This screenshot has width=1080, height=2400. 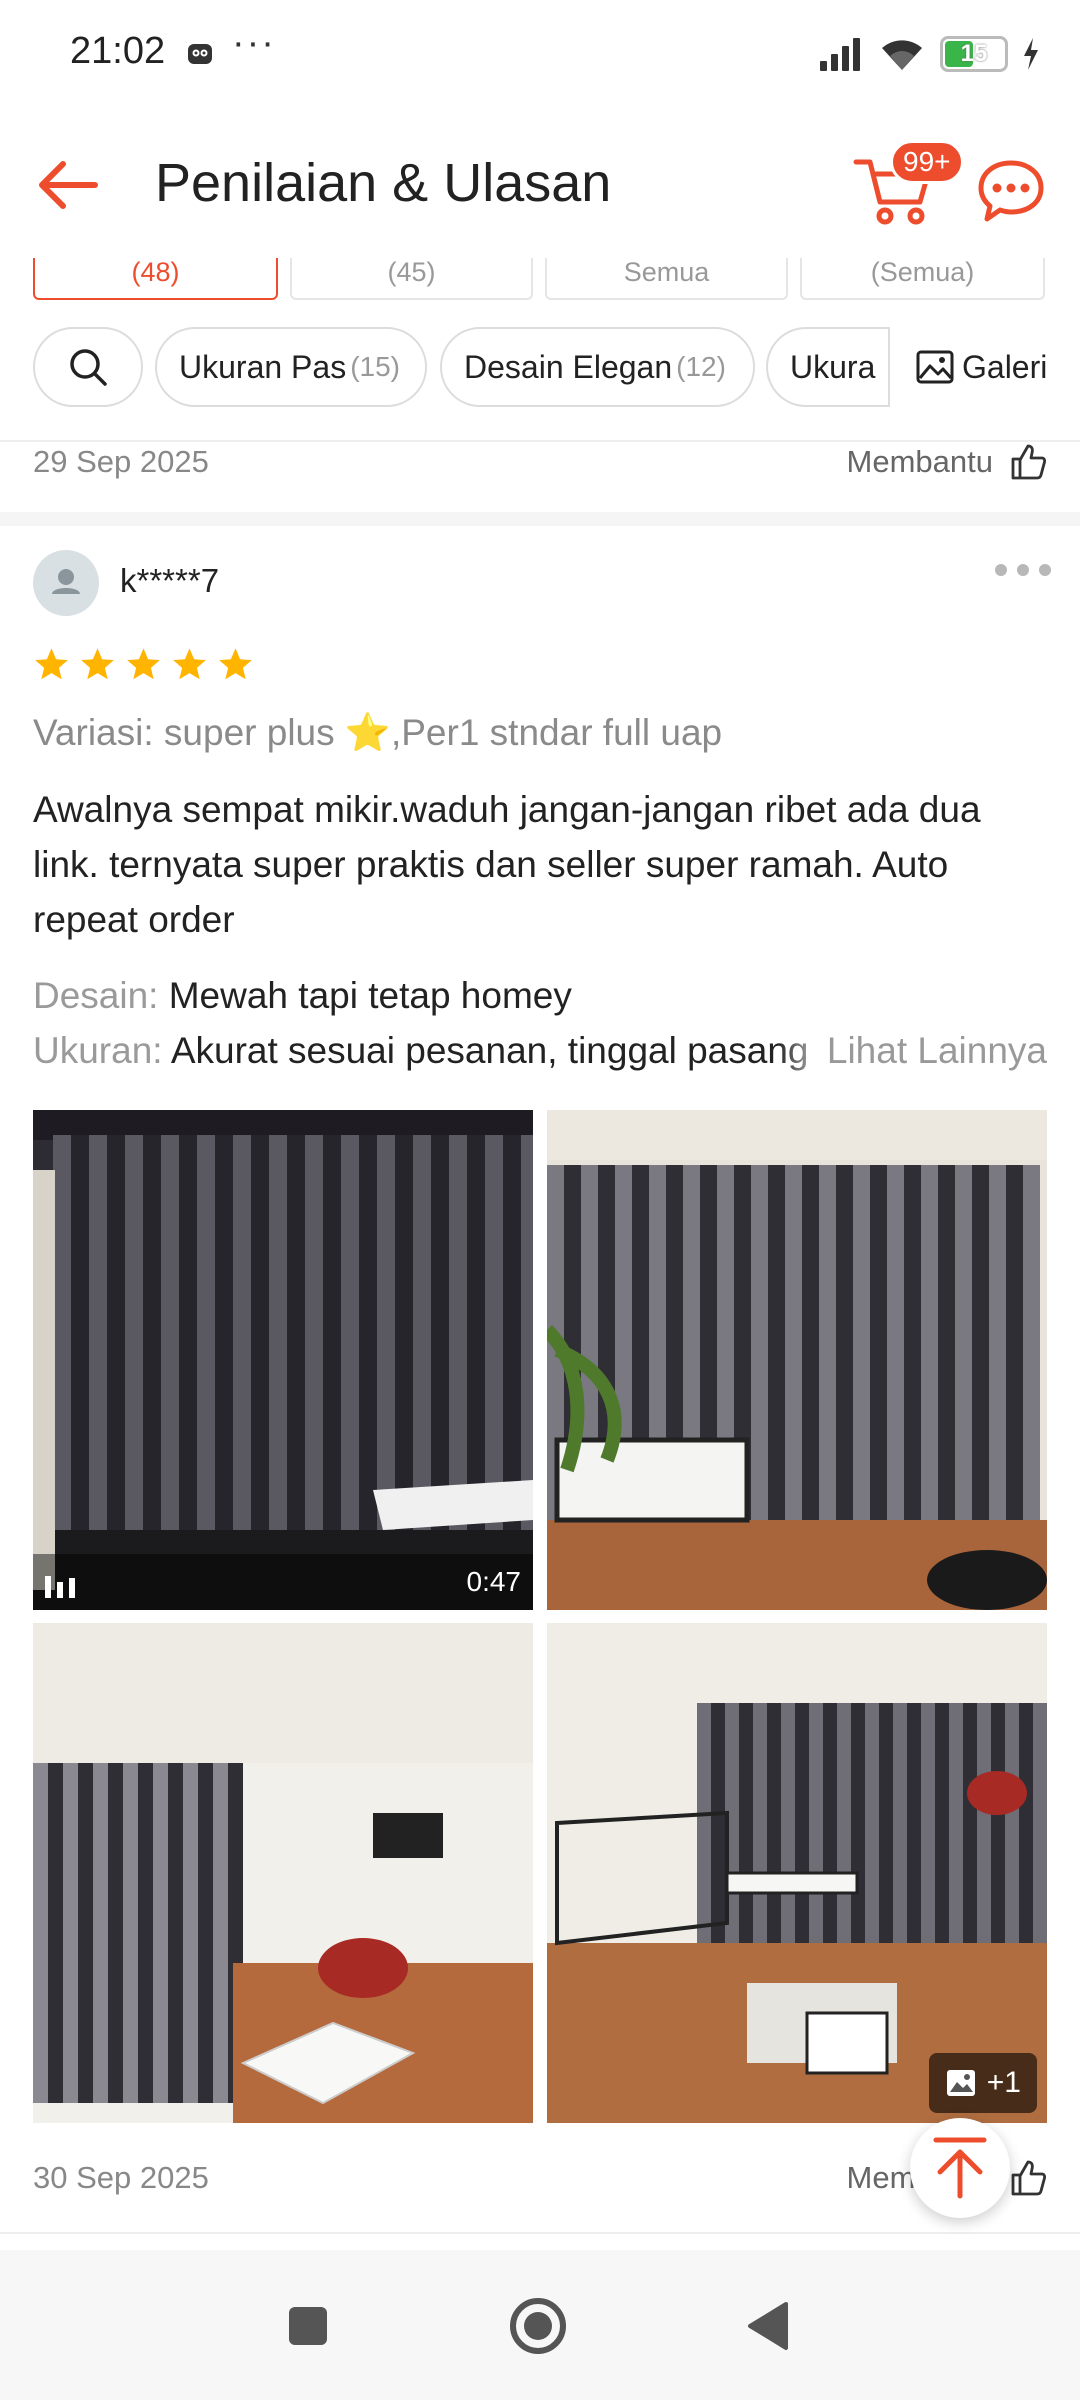 I want to click on video-overlay, so click(x=283, y=1582).